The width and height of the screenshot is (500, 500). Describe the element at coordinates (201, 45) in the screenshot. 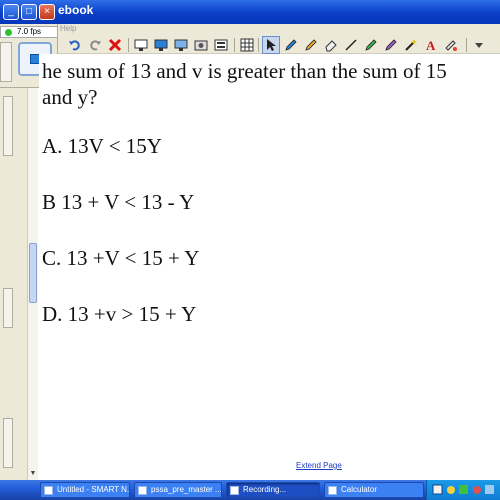

I see `camera-icon` at that location.